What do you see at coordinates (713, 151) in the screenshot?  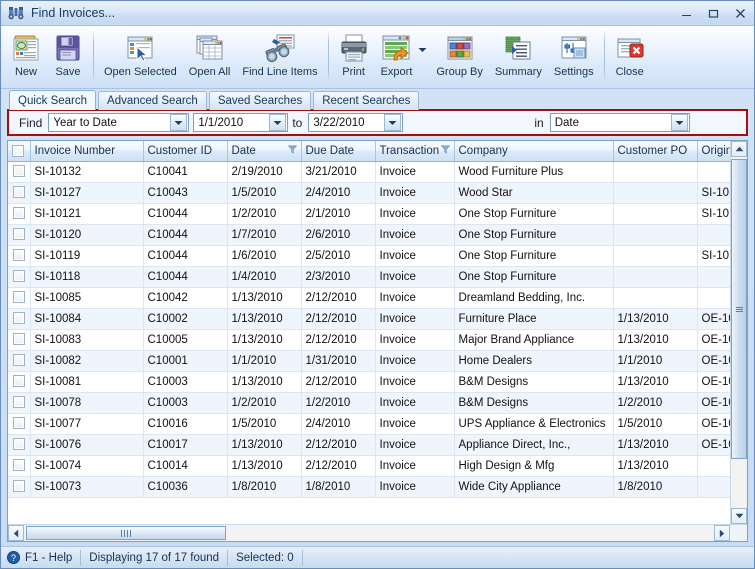 I see `column-header-orig: Original Or` at bounding box center [713, 151].